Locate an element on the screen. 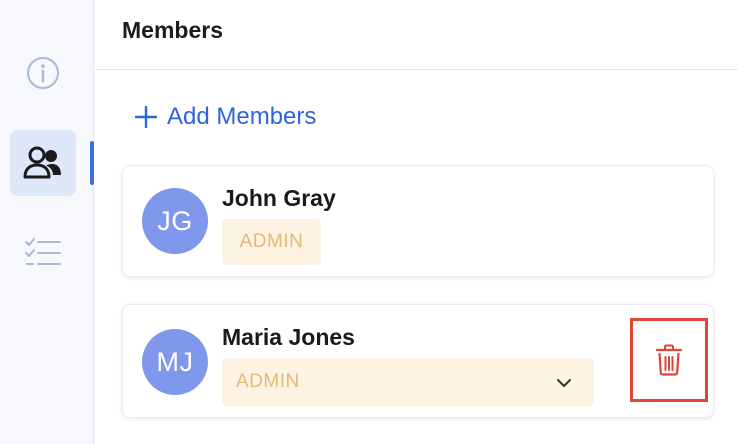 This screenshot has height=444, width=738. page-title: Members is located at coordinates (172, 30).